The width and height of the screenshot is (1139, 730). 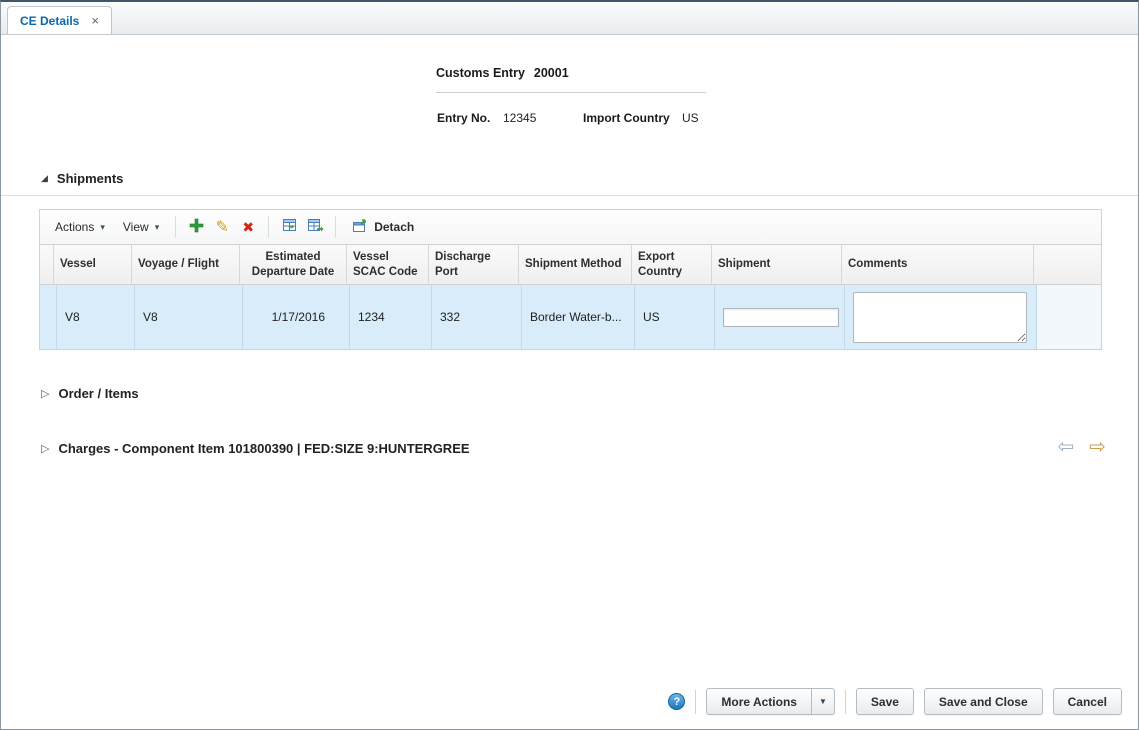 What do you see at coordinates (575, 264) in the screenshot?
I see `column-header-shipment-method: Shipment Method` at bounding box center [575, 264].